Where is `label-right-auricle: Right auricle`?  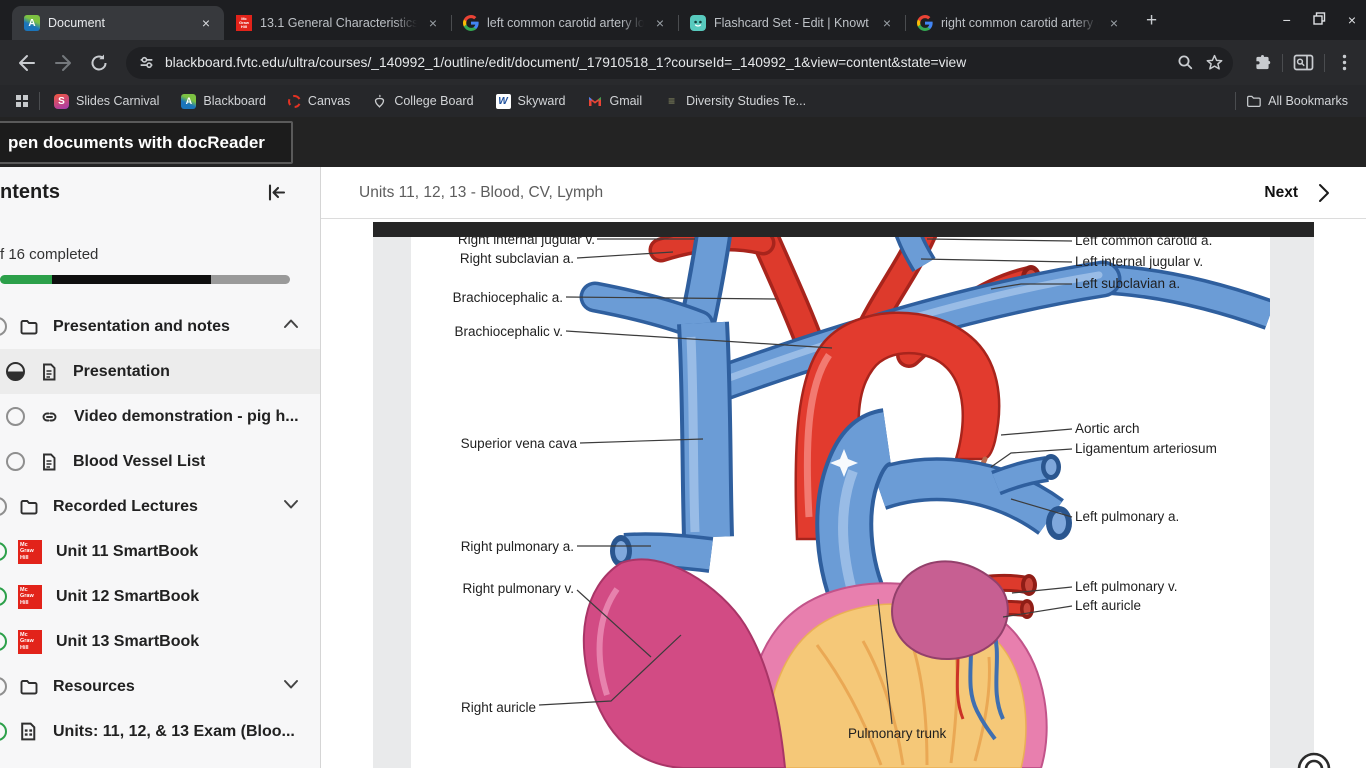
label-right-auricle: Right auricle is located at coordinates (498, 707).